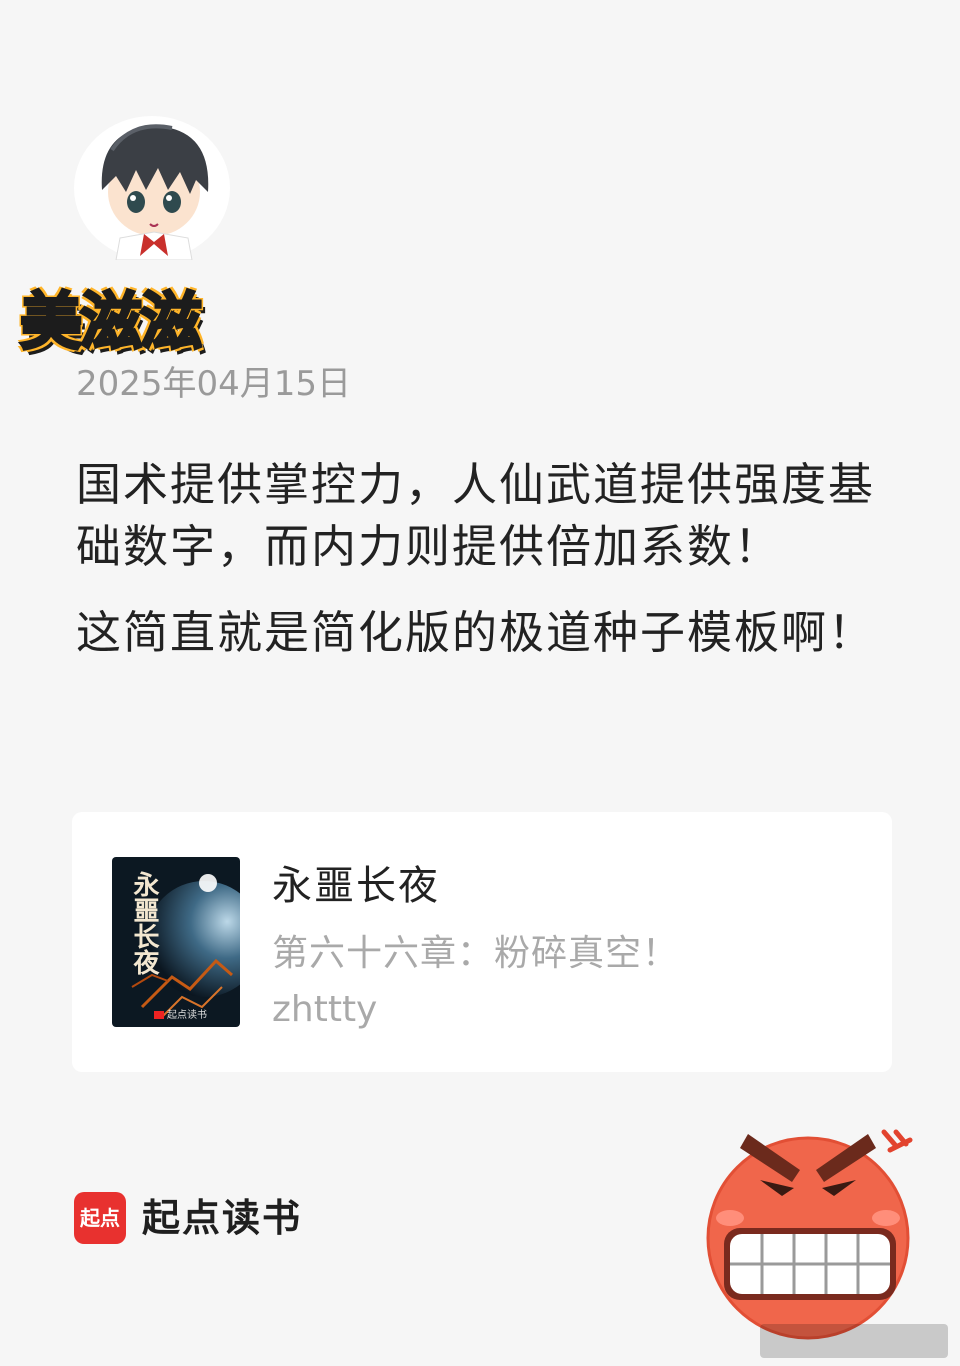 The image size is (960, 1366). I want to click on app-name: 起点读书, so click(222, 1218).